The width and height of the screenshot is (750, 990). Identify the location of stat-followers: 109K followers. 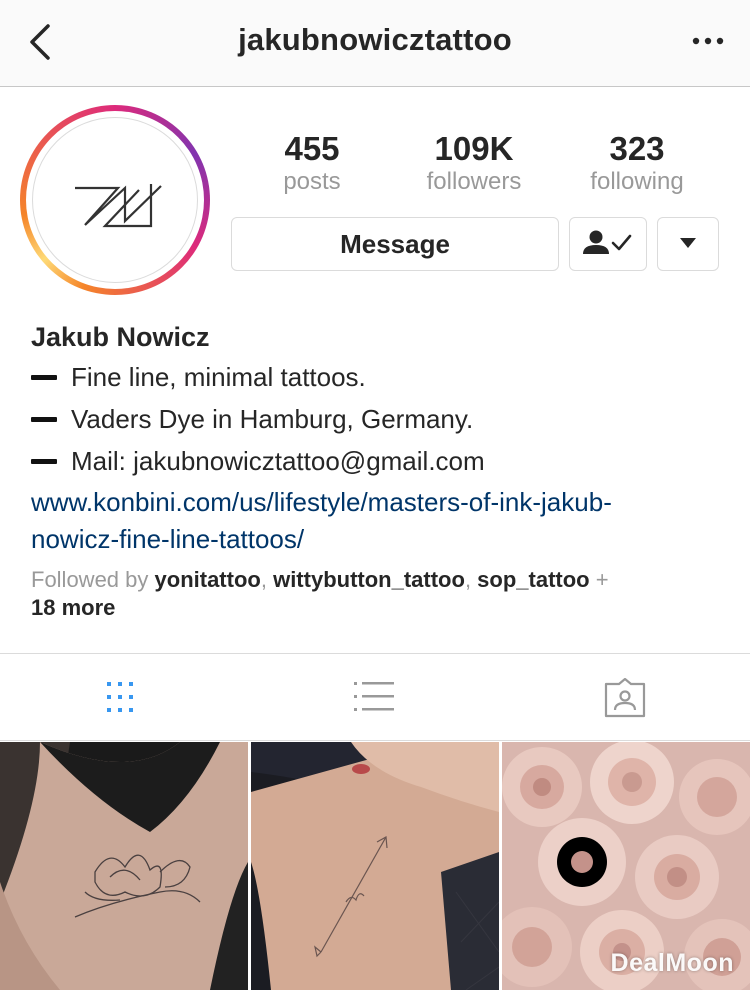
(474, 163).